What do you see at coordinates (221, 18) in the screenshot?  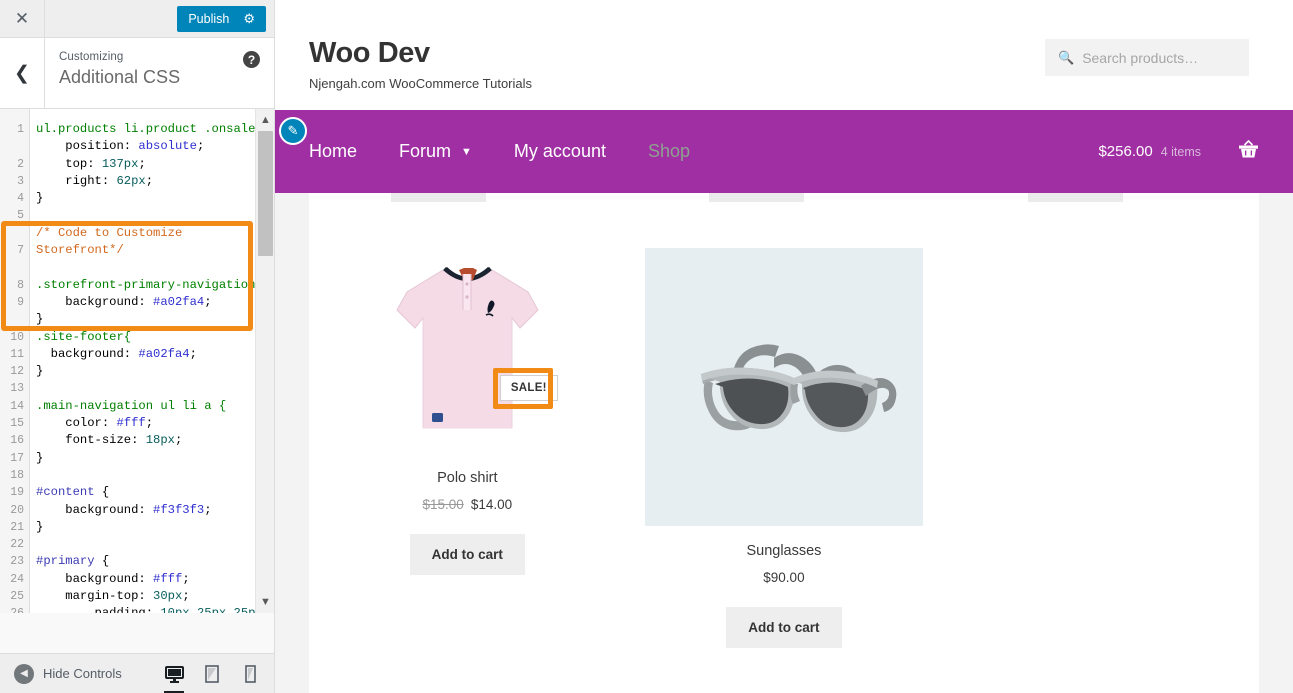 I see `publish-button: Publish ⚙` at bounding box center [221, 18].